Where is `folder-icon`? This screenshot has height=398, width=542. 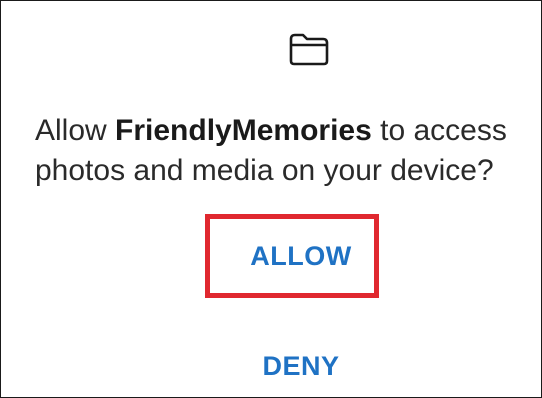
folder-icon is located at coordinates (309, 49).